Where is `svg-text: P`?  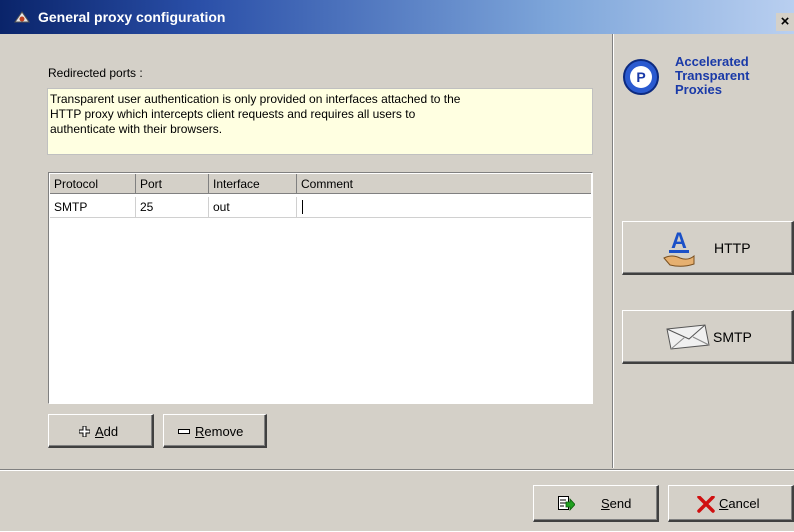
svg-text: P is located at coordinates (640, 77).